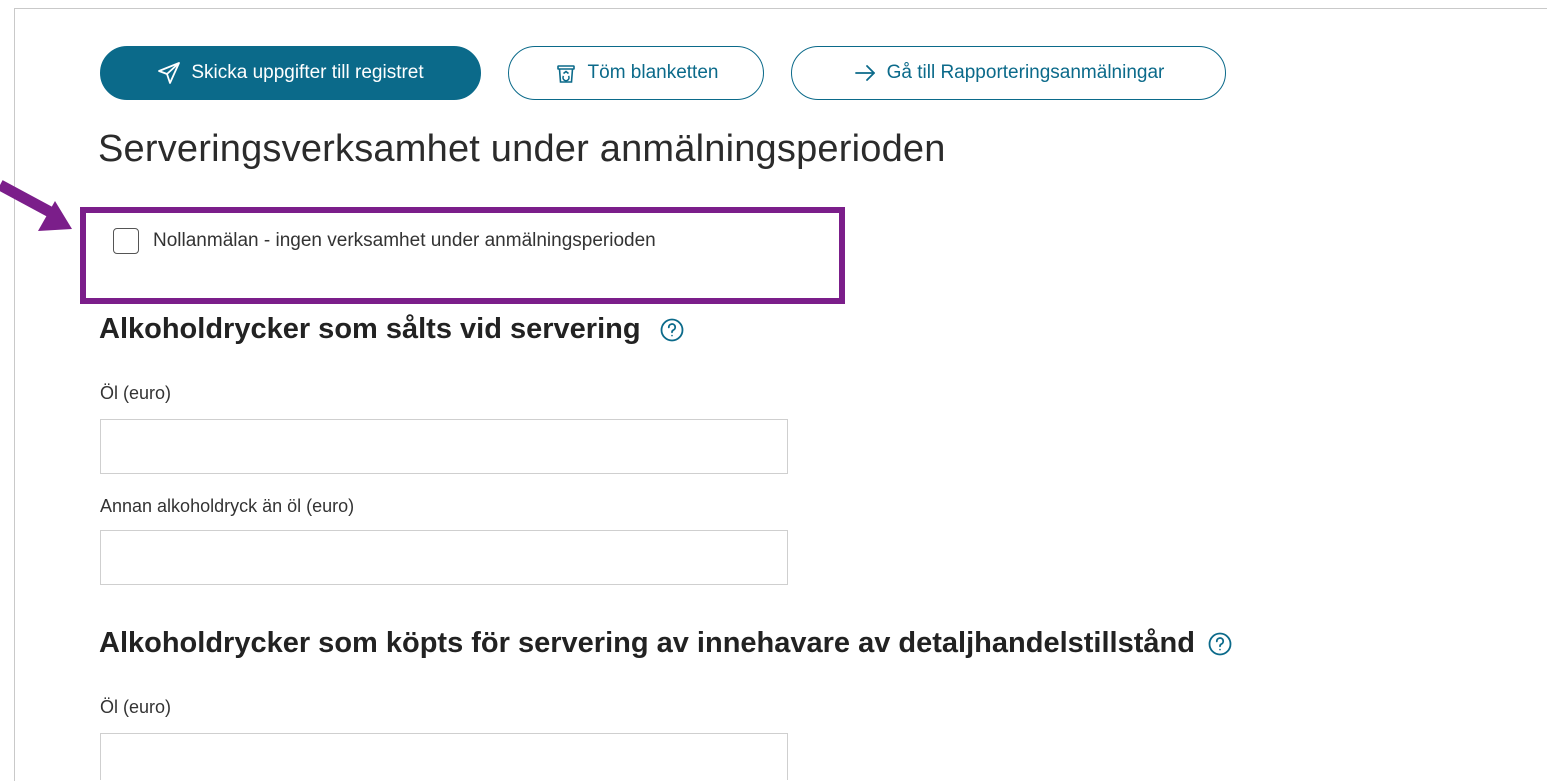  I want to click on zero-report-checkbox, so click(126, 241).